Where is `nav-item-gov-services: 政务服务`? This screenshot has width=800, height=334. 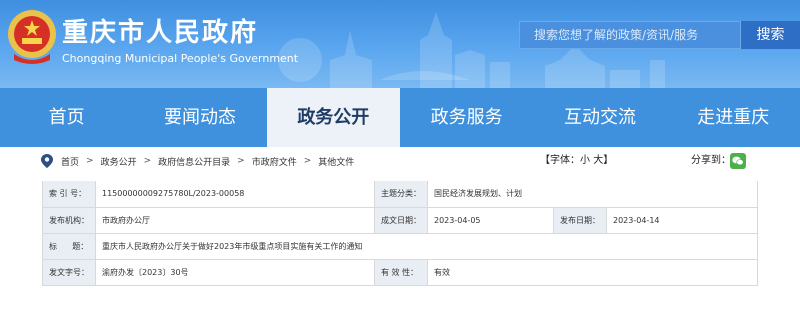
nav-item-gov-services: 政务服务 is located at coordinates (466, 117).